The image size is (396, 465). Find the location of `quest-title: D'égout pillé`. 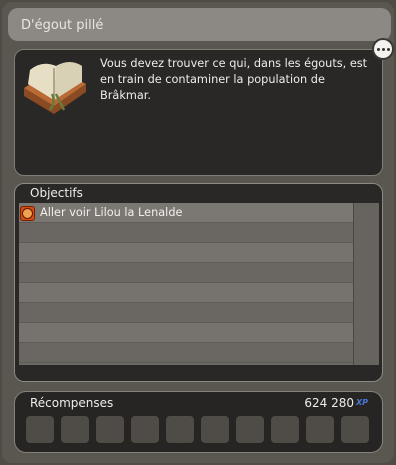

quest-title: D'égout pillé is located at coordinates (62, 25).